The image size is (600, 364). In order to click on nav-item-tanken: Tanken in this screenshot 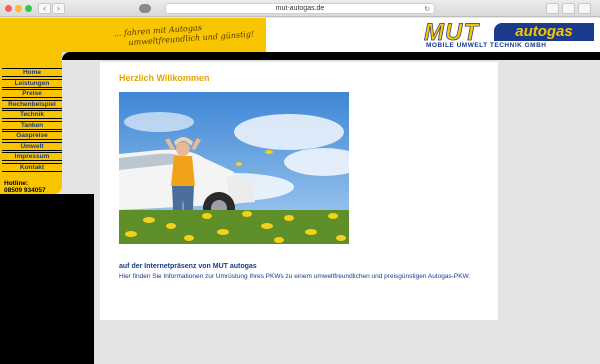, I will do `click(32, 125)`.